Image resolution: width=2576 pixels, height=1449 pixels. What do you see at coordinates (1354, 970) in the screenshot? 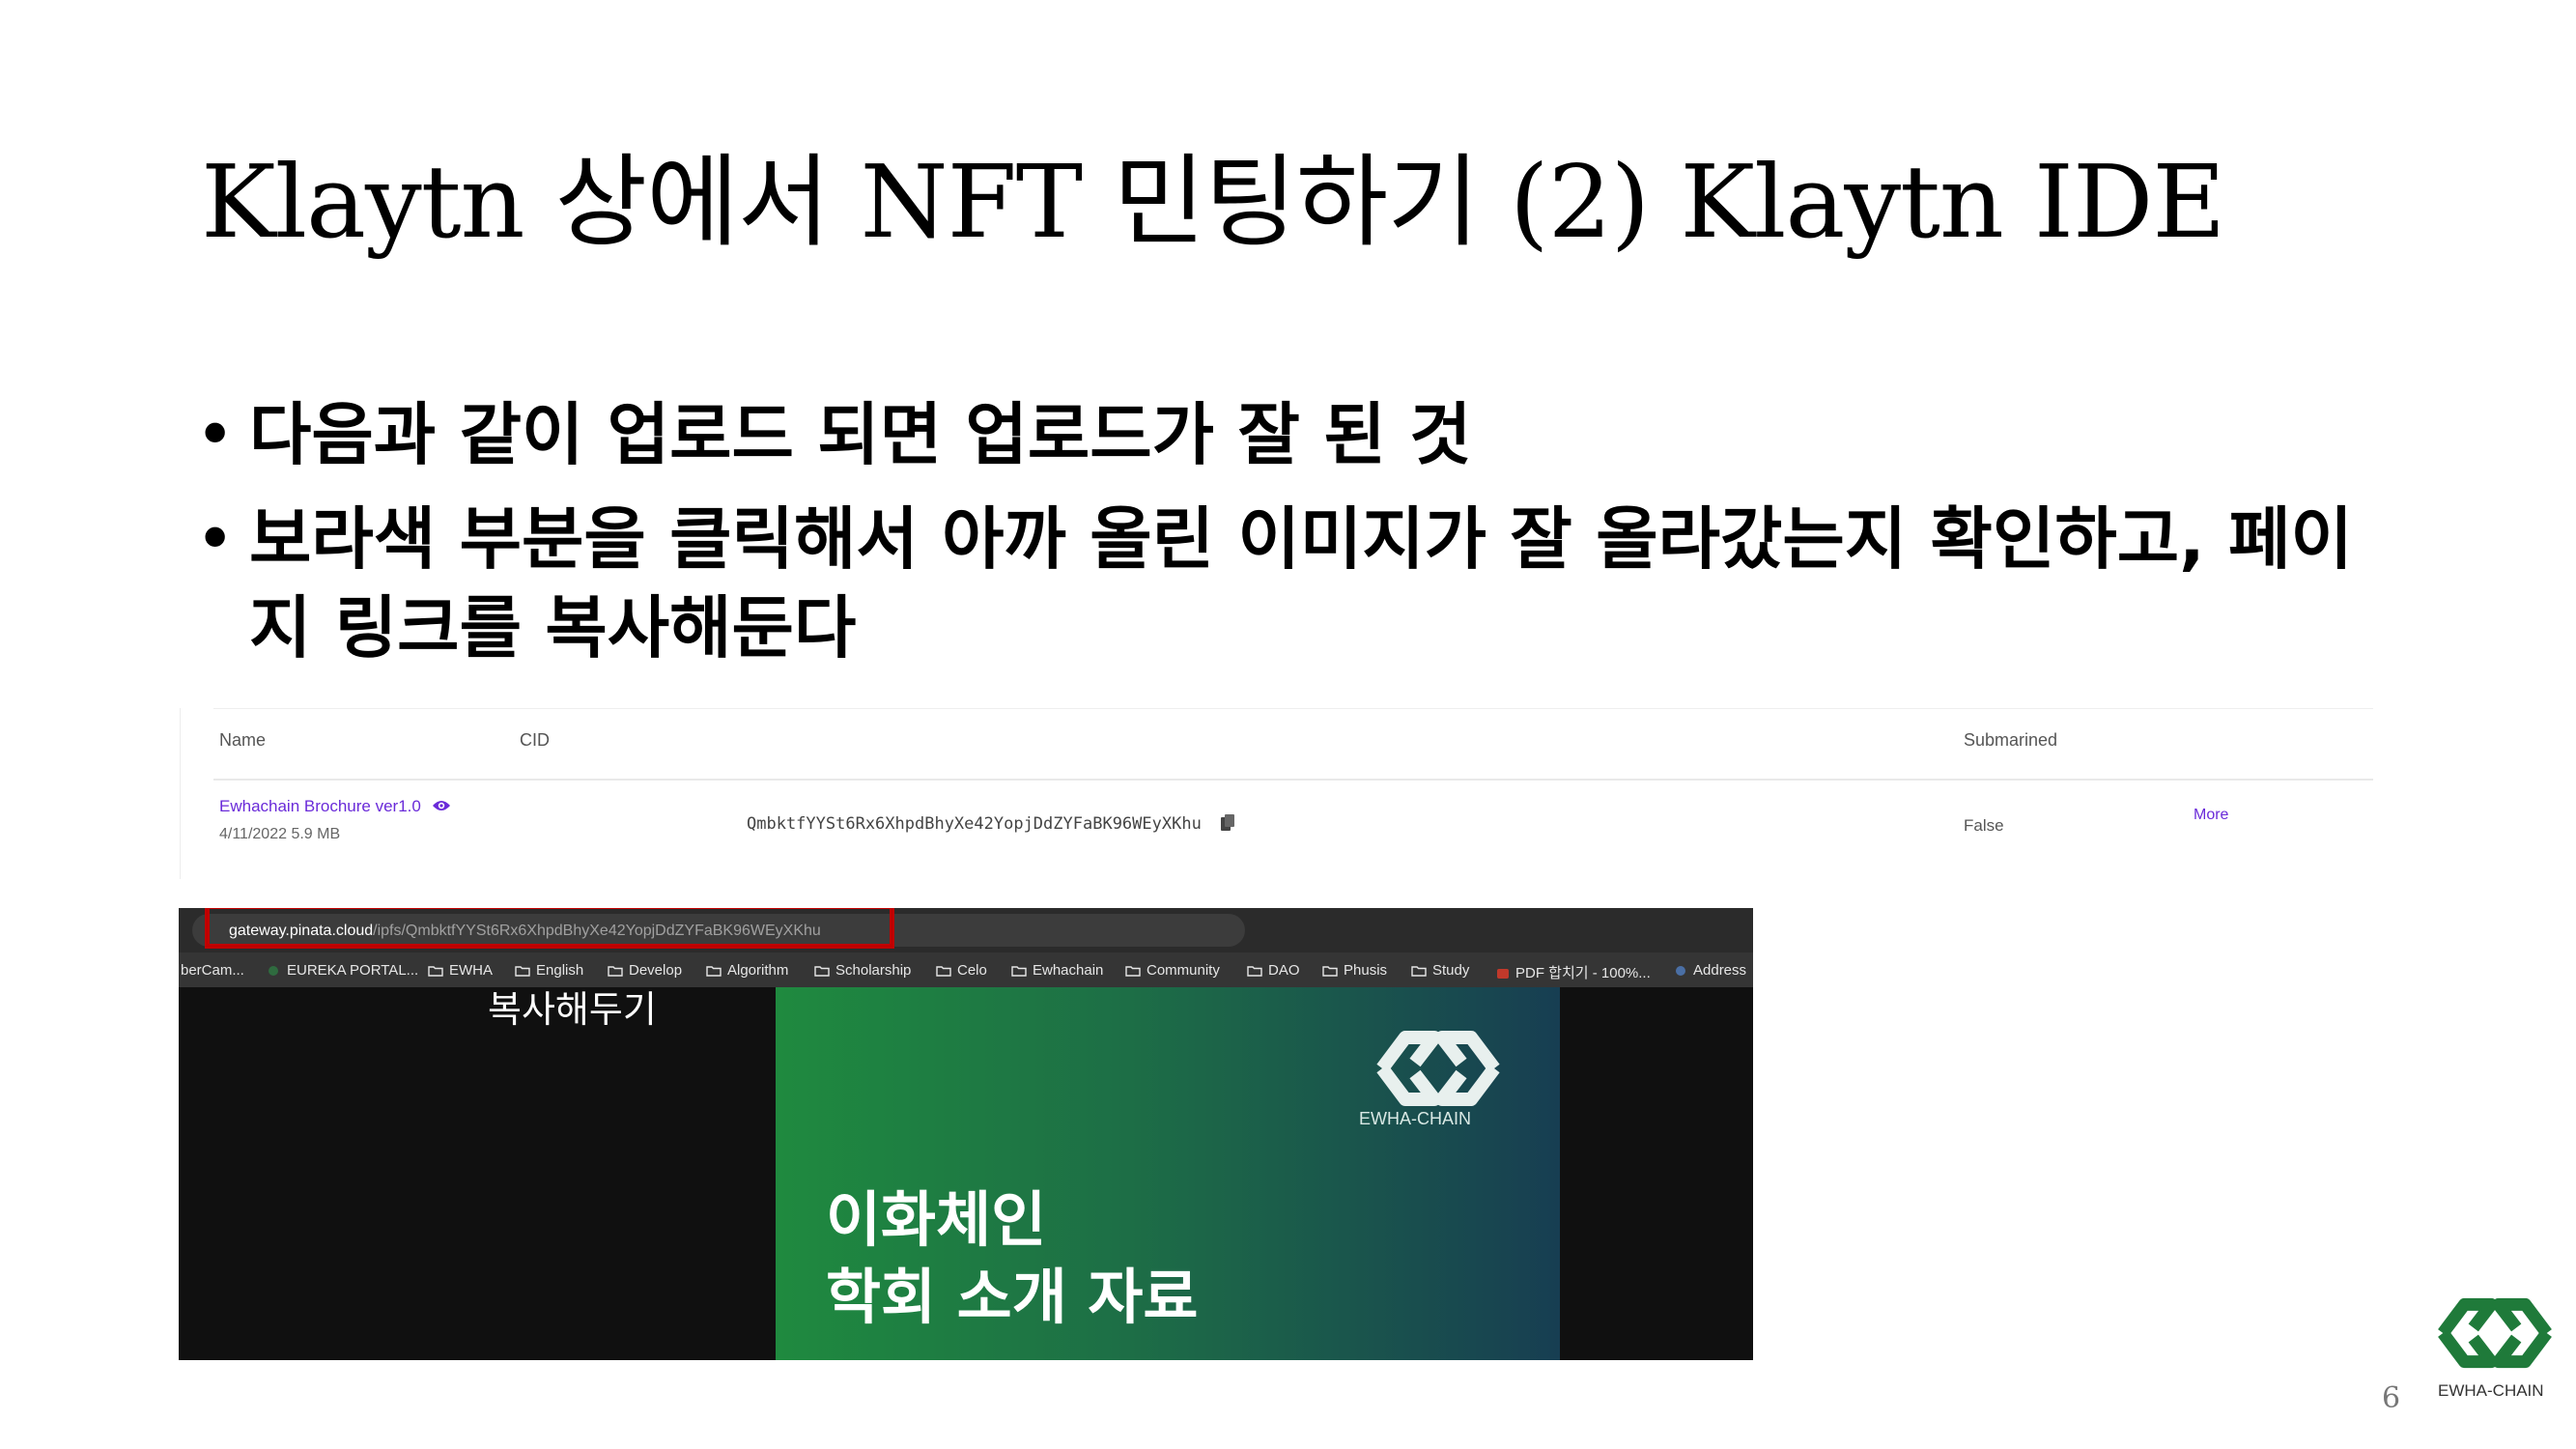
I see `bookmark-folder-phusis: Phusis` at bounding box center [1354, 970].